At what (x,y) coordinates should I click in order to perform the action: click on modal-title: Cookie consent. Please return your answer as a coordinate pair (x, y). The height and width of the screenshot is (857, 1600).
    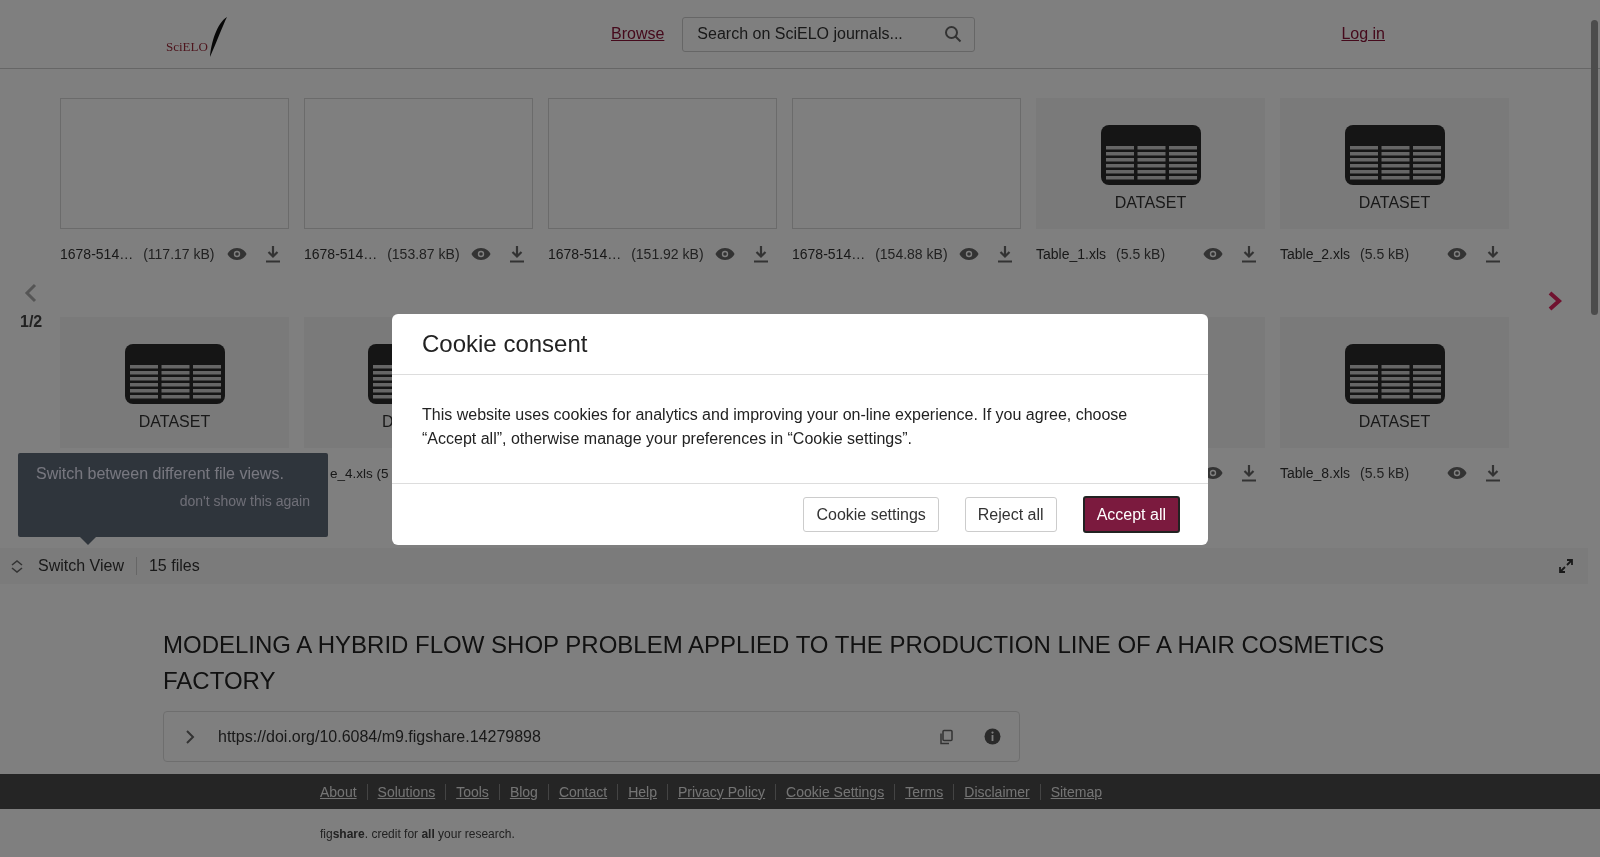
    Looking at the image, I should click on (505, 344).